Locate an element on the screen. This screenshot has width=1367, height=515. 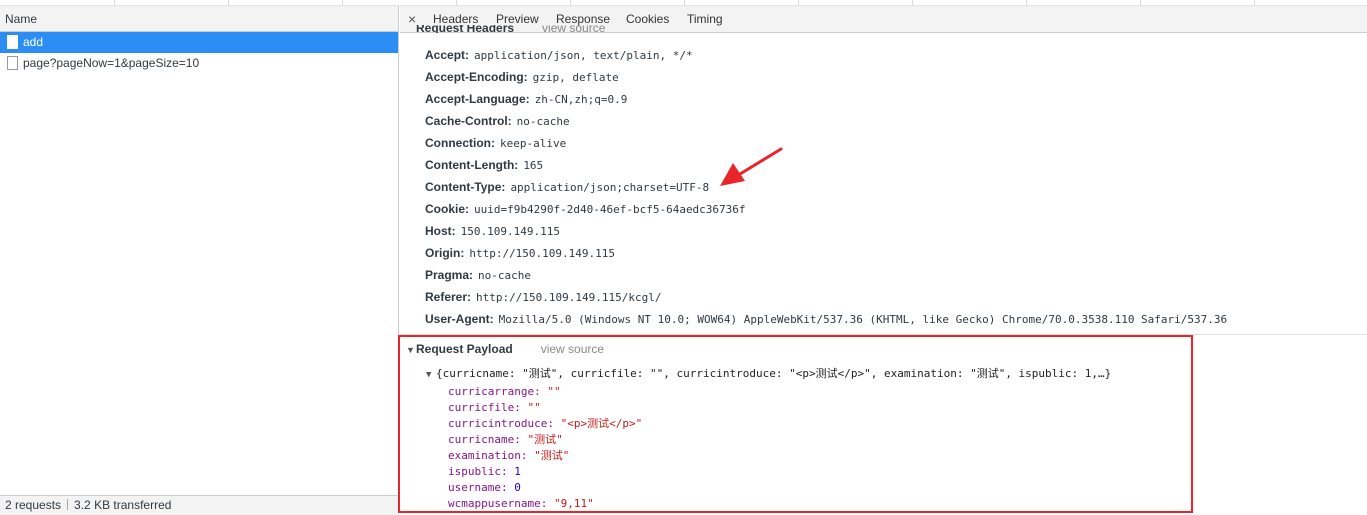
header-value: http://150.109.149.115 is located at coordinates (542, 253).